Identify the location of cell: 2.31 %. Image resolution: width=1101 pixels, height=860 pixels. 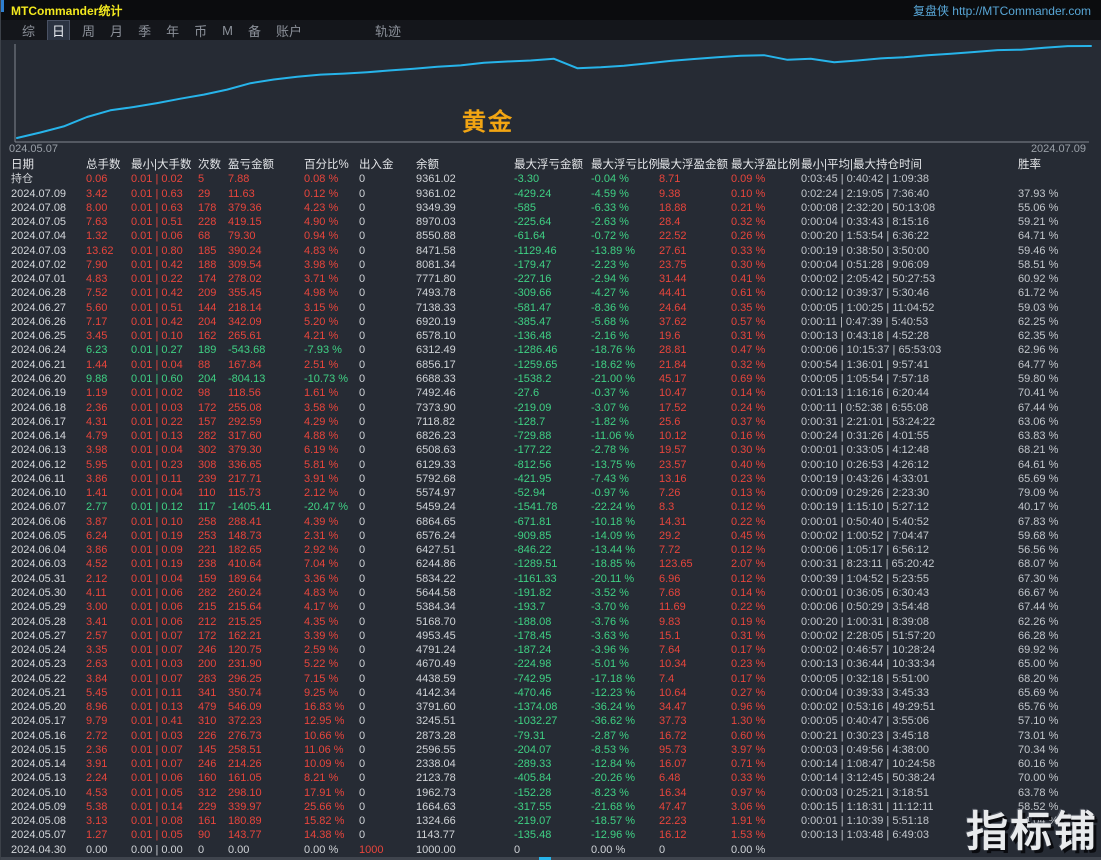
(321, 535).